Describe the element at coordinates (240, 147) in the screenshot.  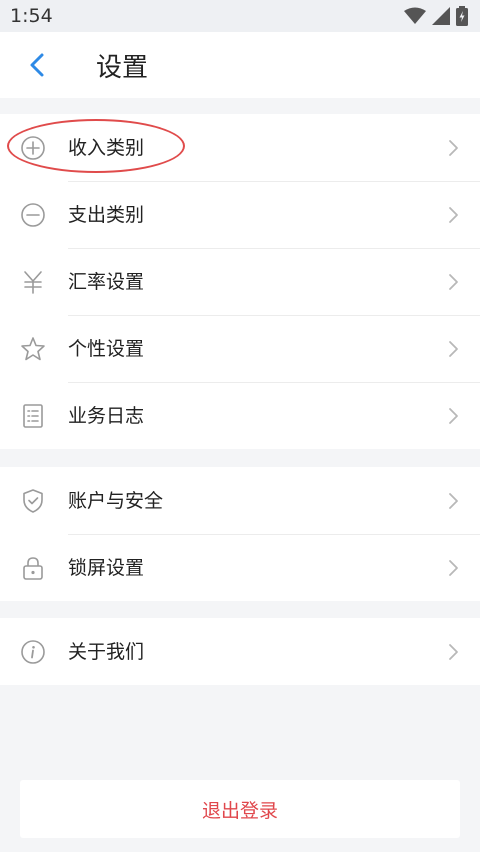
I see `menu-item-income-category: 收入类别` at that location.